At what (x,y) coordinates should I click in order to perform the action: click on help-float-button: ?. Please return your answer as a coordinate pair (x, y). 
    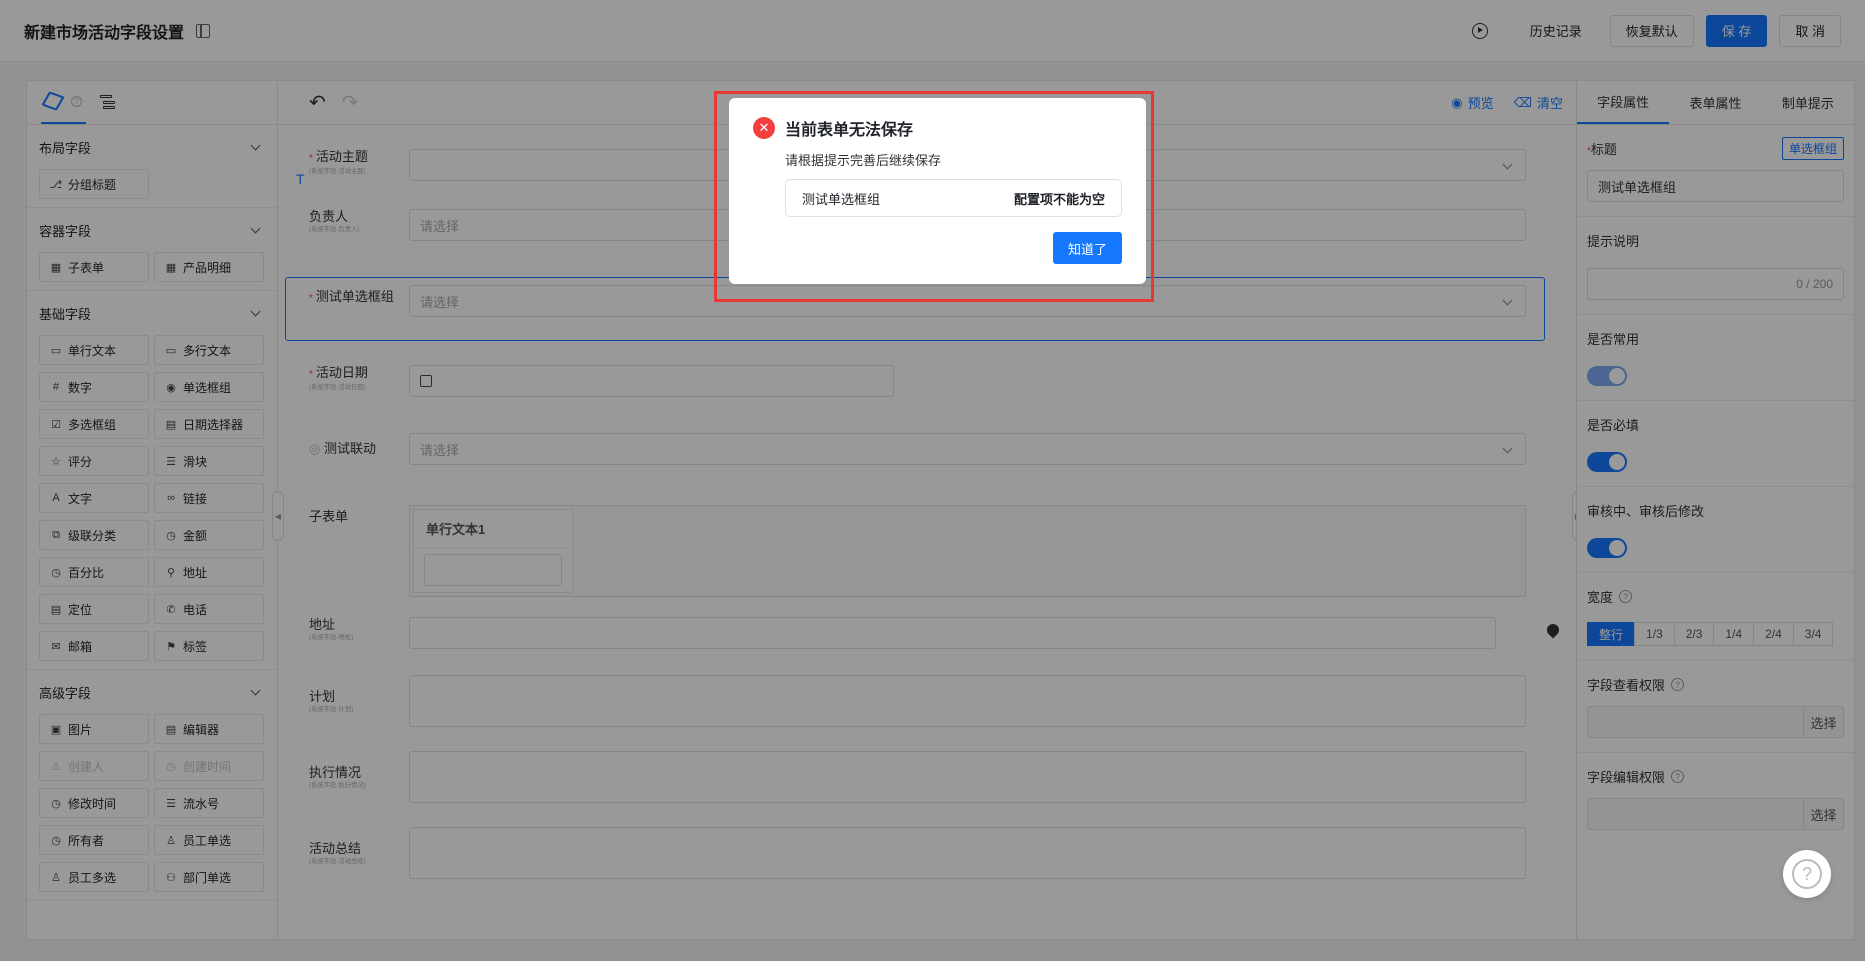
    Looking at the image, I should click on (1807, 874).